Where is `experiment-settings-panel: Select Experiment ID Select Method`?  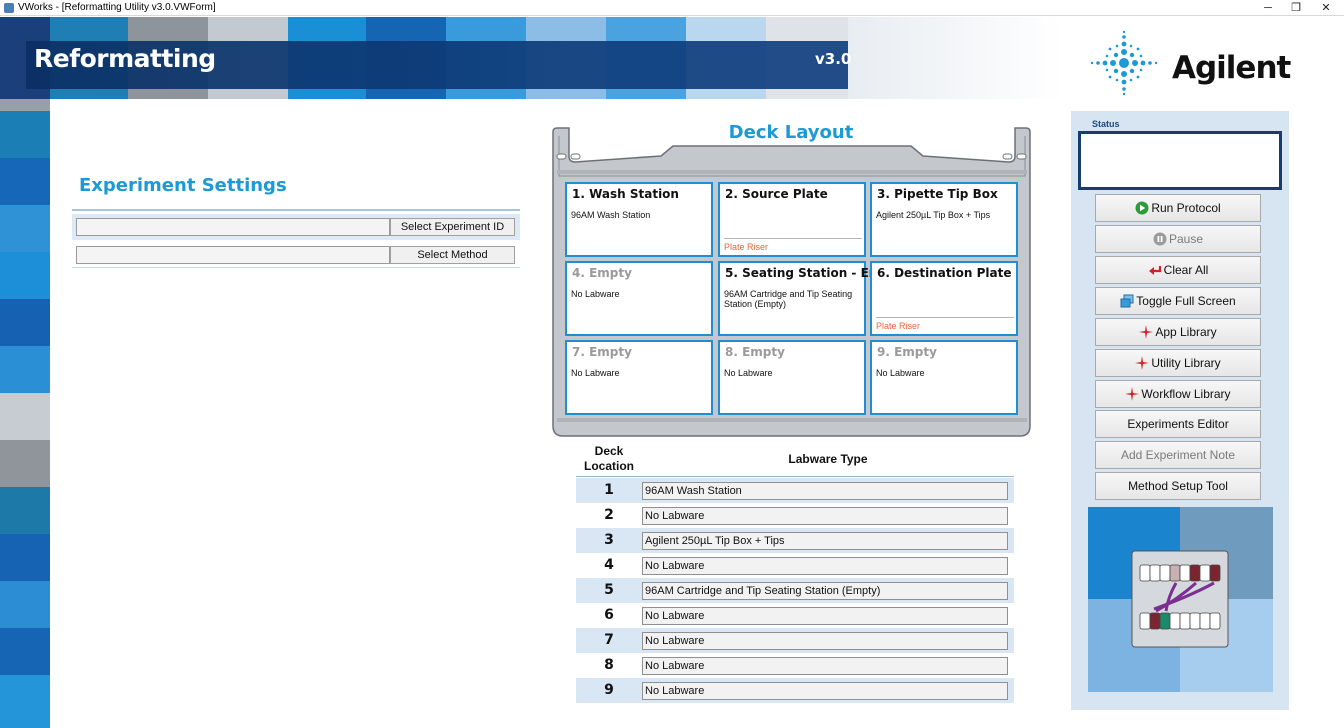 experiment-settings-panel: Select Experiment ID Select Method is located at coordinates (296, 238).